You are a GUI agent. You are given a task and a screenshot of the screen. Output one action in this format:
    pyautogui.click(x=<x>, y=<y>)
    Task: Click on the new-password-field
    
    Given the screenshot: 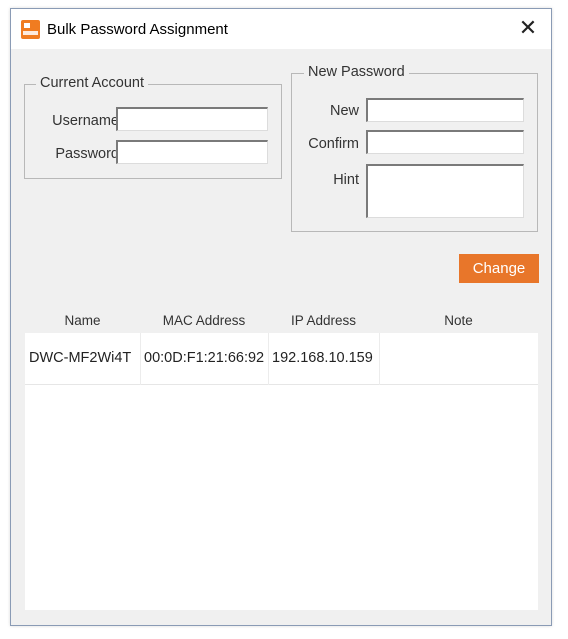 What is the action you would take?
    pyautogui.click(x=445, y=110)
    